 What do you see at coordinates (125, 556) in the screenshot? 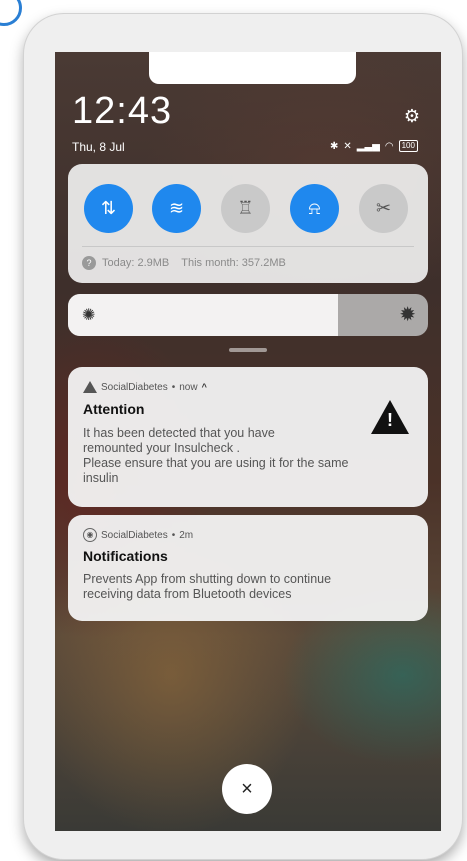
I see `notification-title: Notifications` at bounding box center [125, 556].